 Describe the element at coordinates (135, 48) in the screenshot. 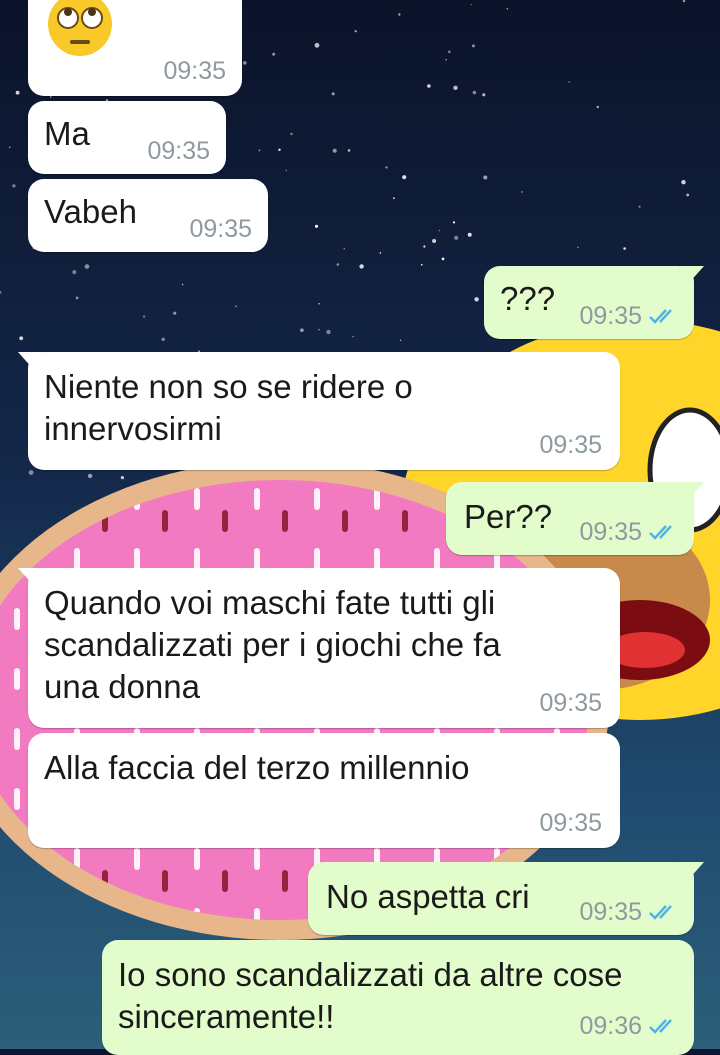

I see `message-bubble-incoming: 09:35` at that location.